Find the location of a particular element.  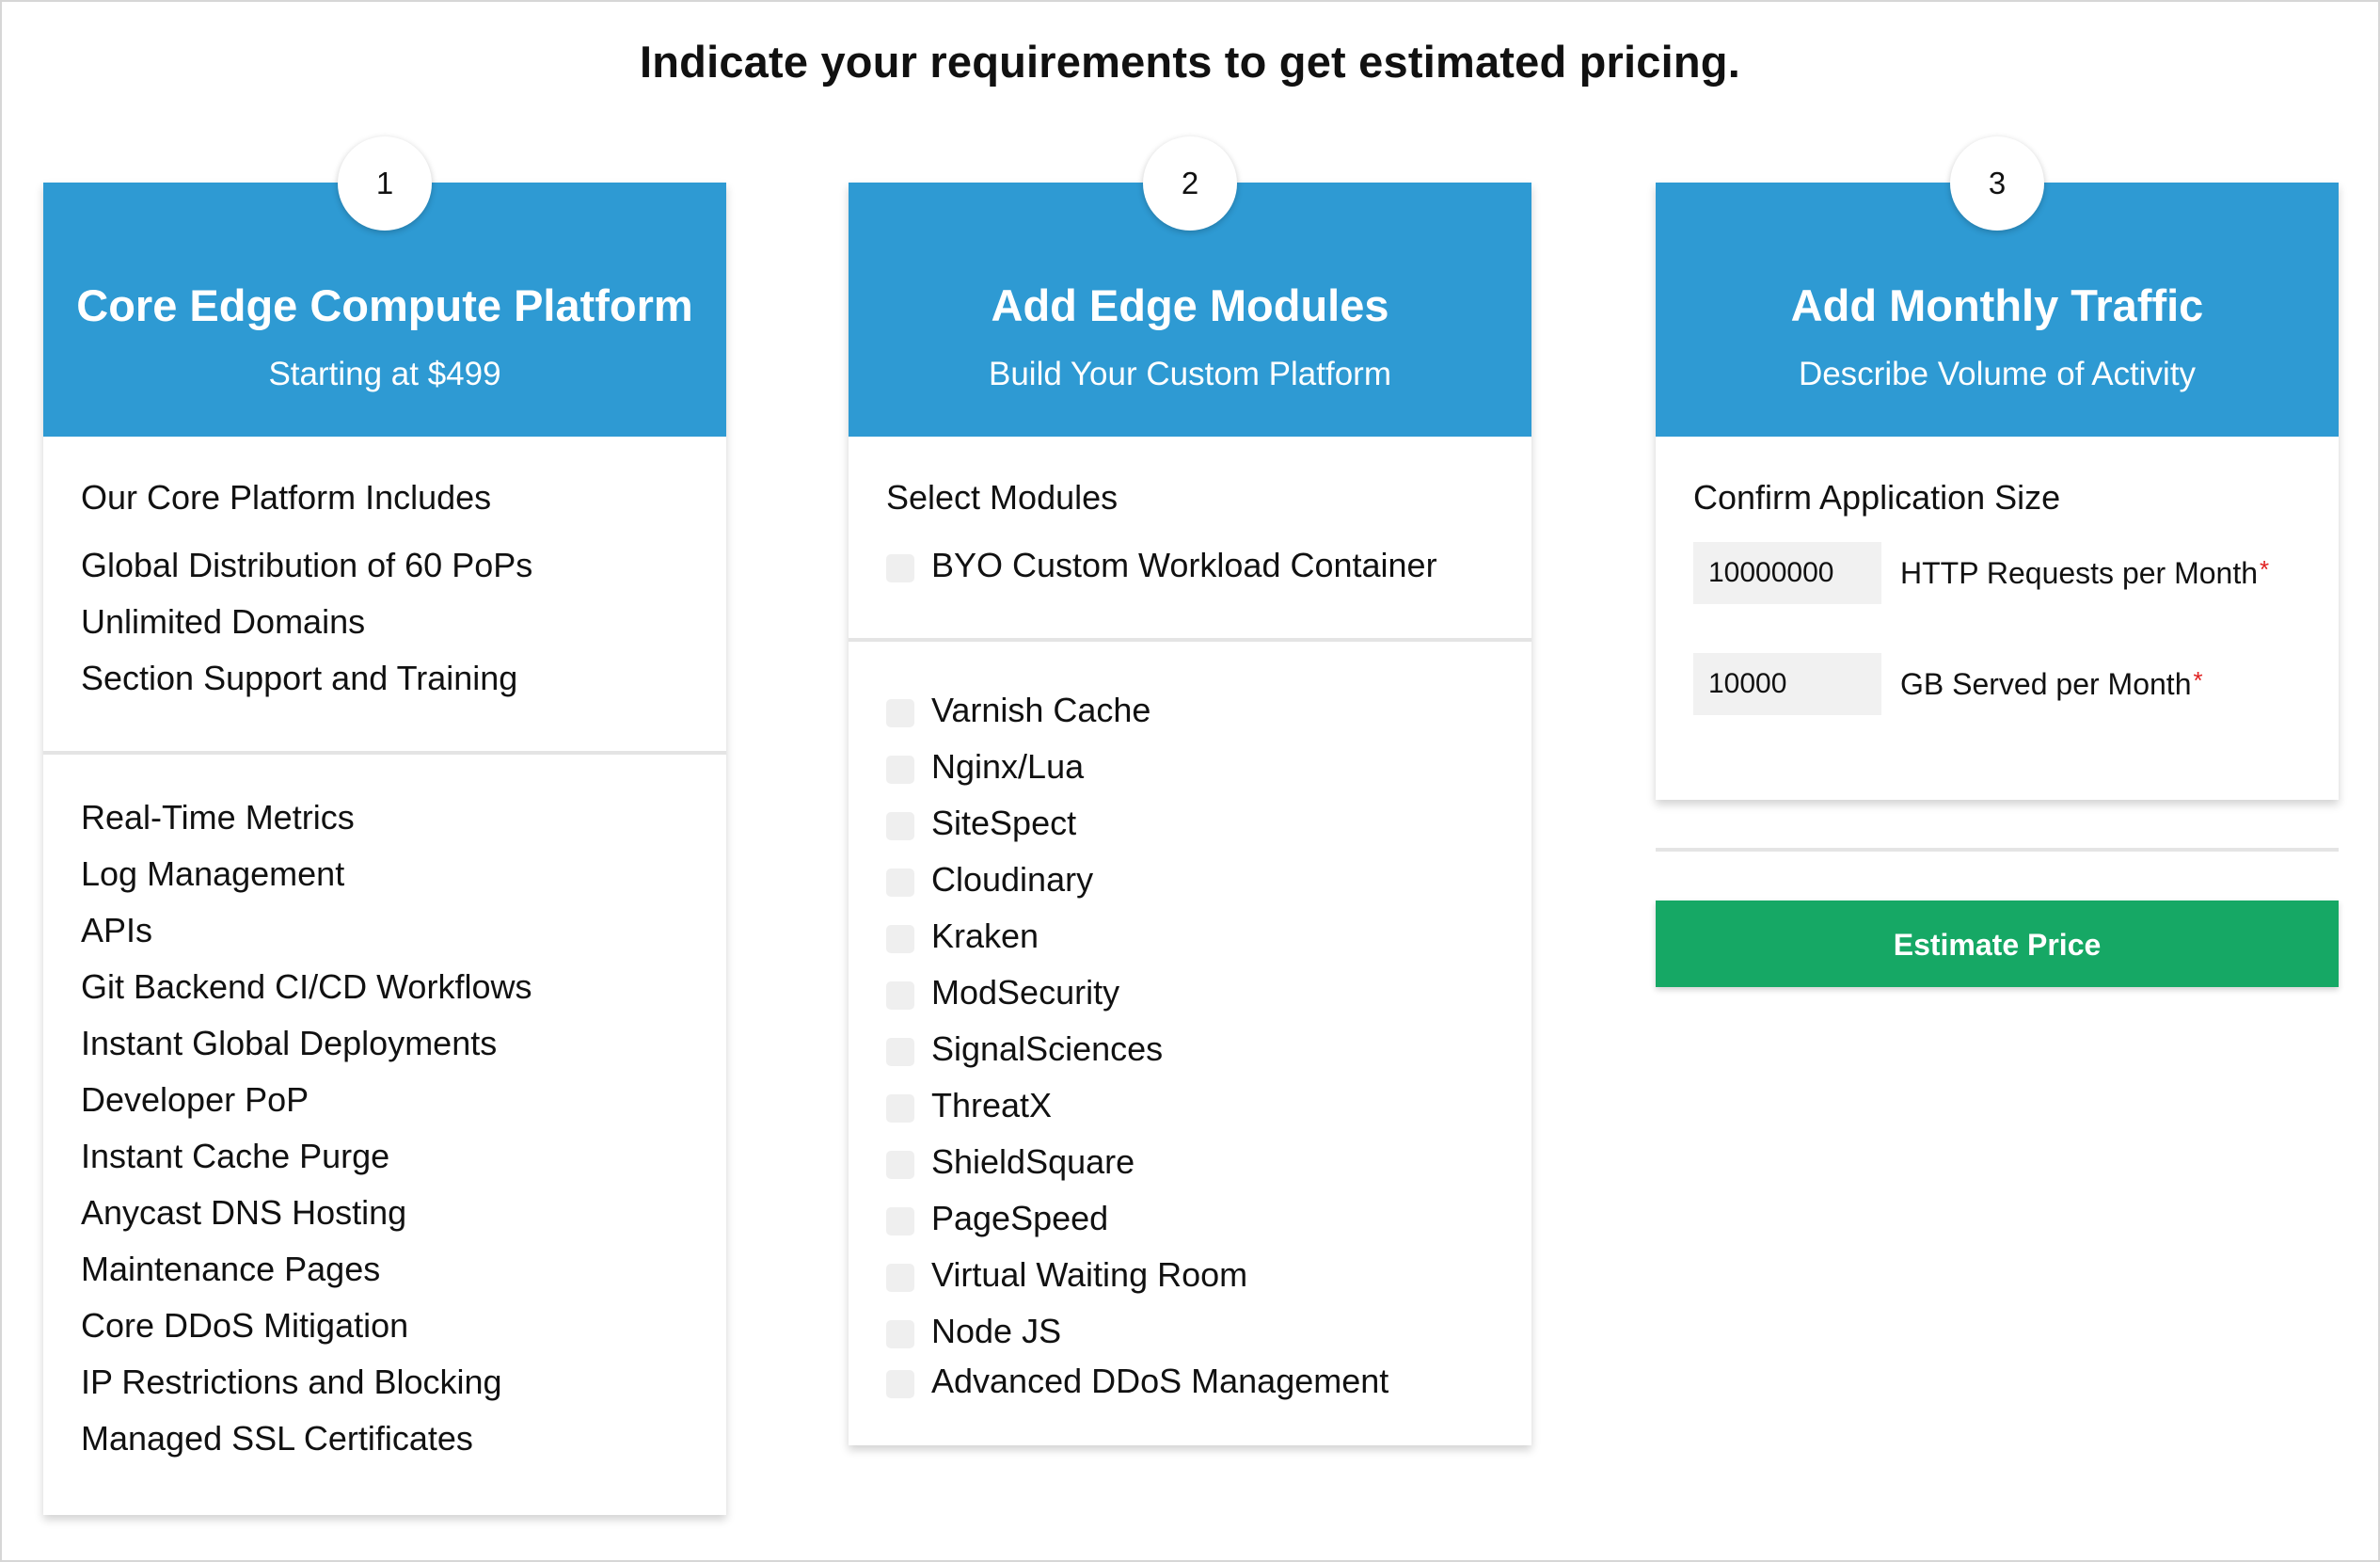

module-label: ThreatX is located at coordinates (992, 1105).